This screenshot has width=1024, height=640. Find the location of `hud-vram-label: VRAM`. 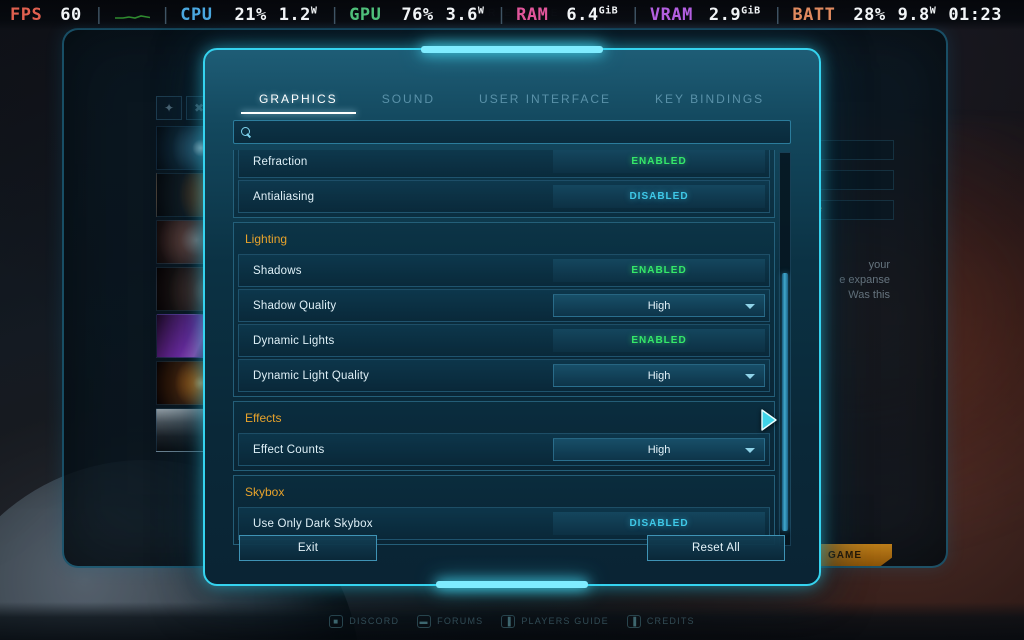

hud-vram-label: VRAM is located at coordinates (671, 15).